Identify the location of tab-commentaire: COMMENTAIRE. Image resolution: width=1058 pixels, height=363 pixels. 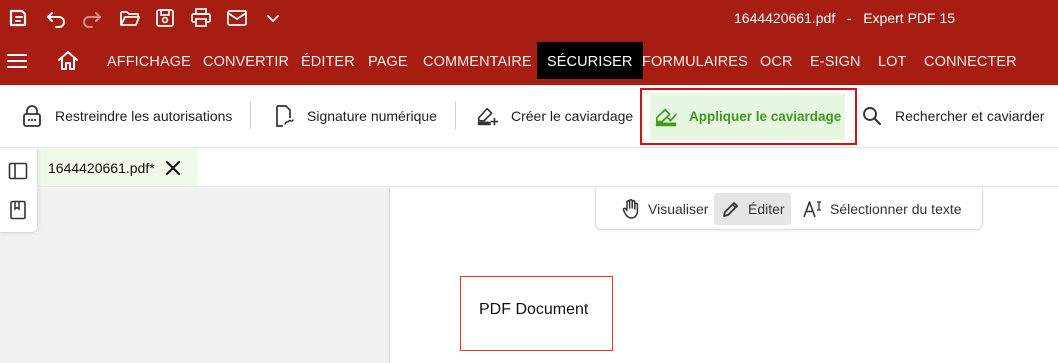
(477, 60).